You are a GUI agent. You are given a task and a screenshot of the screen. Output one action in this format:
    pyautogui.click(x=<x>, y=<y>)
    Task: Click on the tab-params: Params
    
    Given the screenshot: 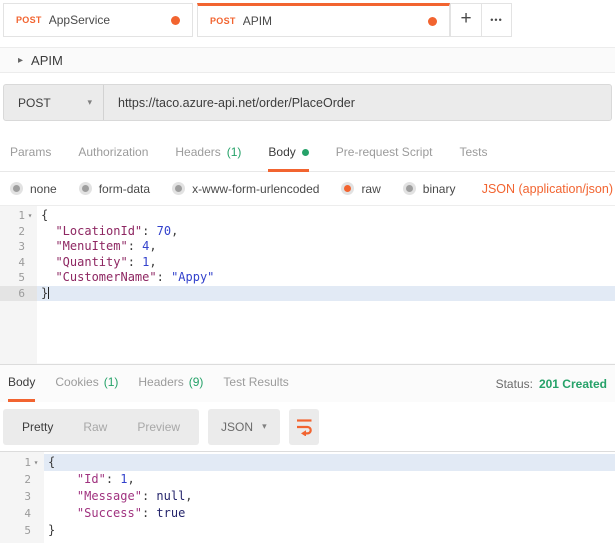 What is the action you would take?
    pyautogui.click(x=30, y=153)
    